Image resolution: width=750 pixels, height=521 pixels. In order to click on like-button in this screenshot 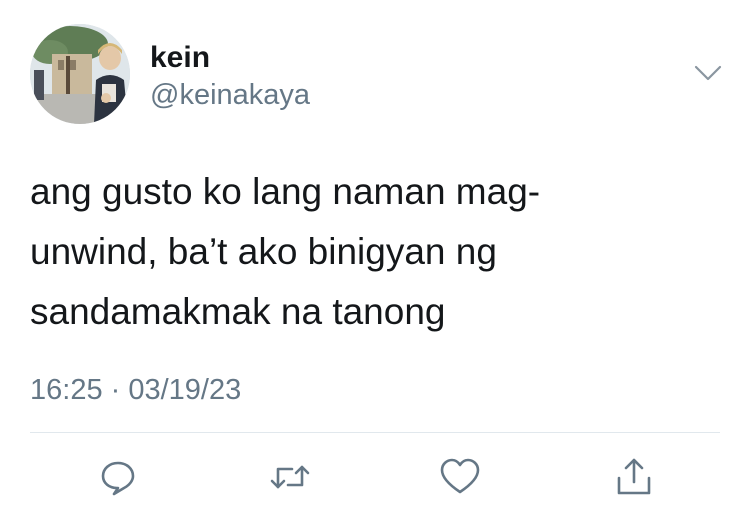, I will do `click(460, 477)`.